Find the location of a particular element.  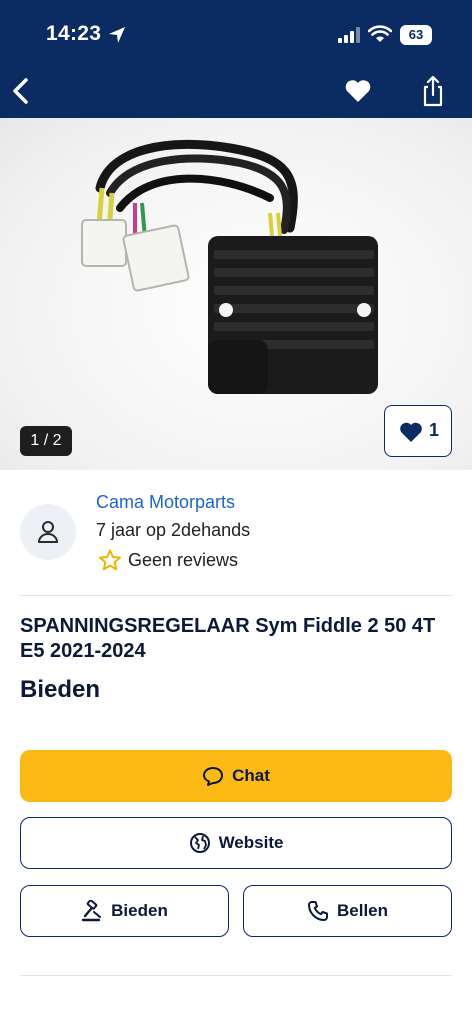

chat-button-label: Chat is located at coordinates (251, 775).